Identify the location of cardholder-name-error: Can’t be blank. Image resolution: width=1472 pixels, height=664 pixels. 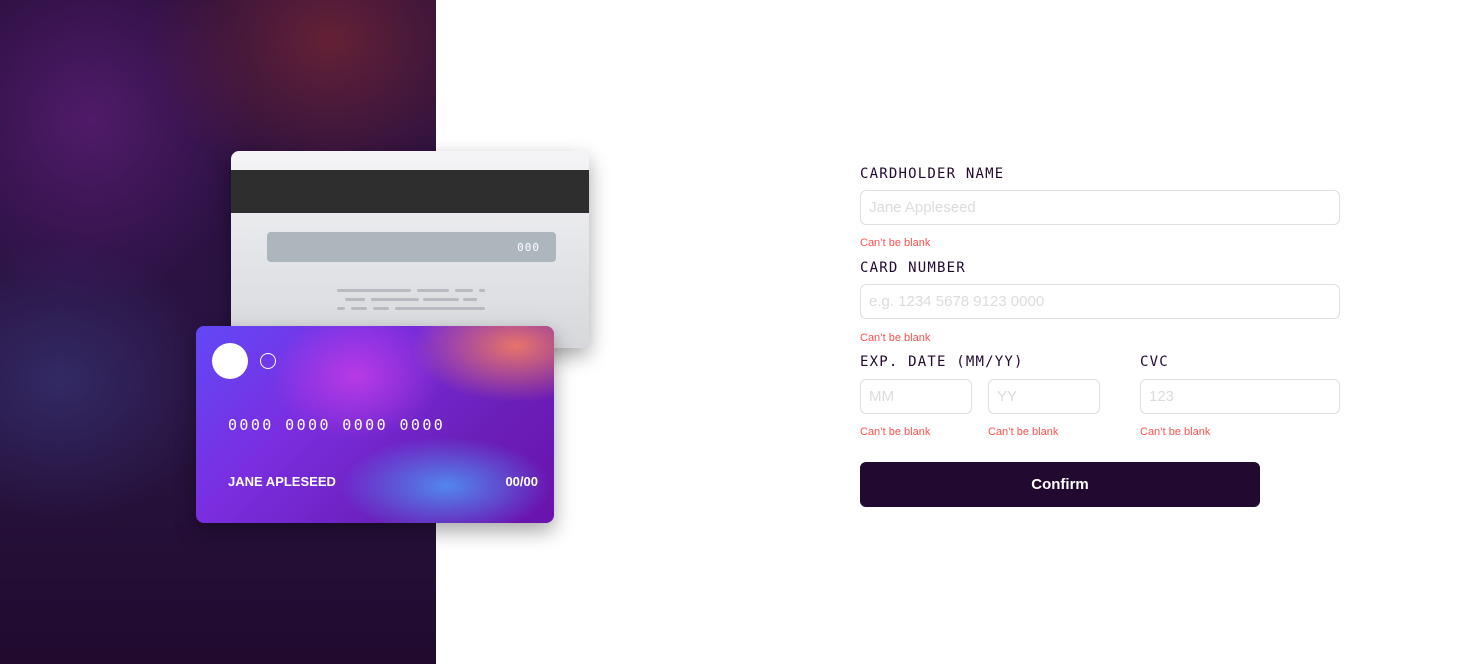
(895, 243).